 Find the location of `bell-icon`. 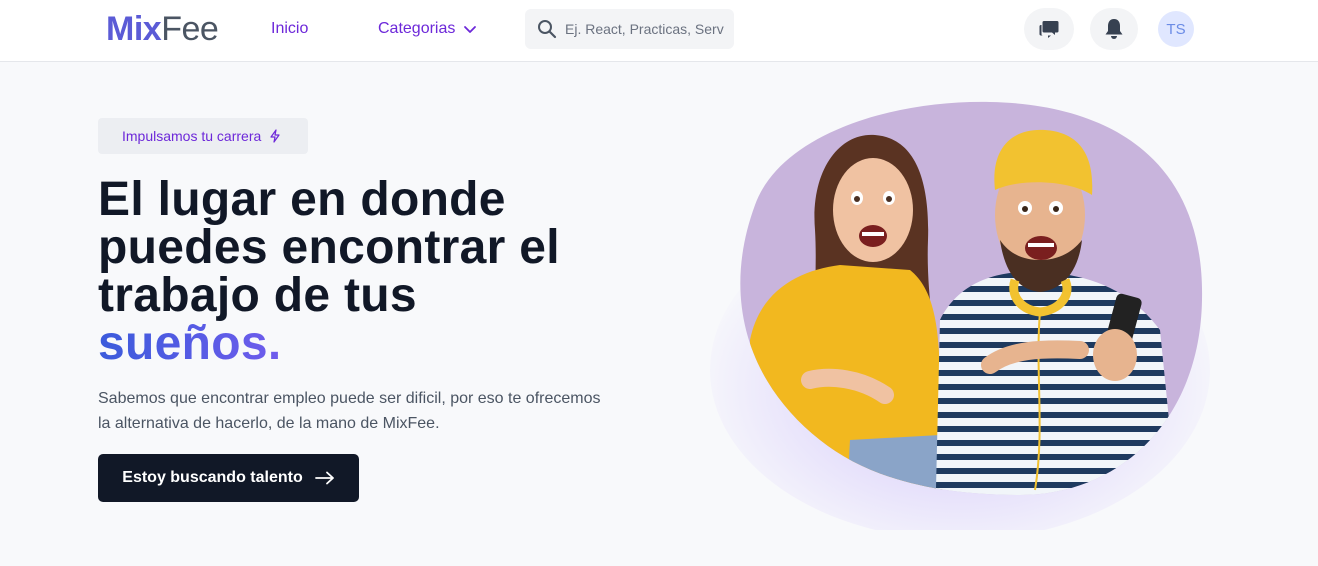

bell-icon is located at coordinates (1114, 29).